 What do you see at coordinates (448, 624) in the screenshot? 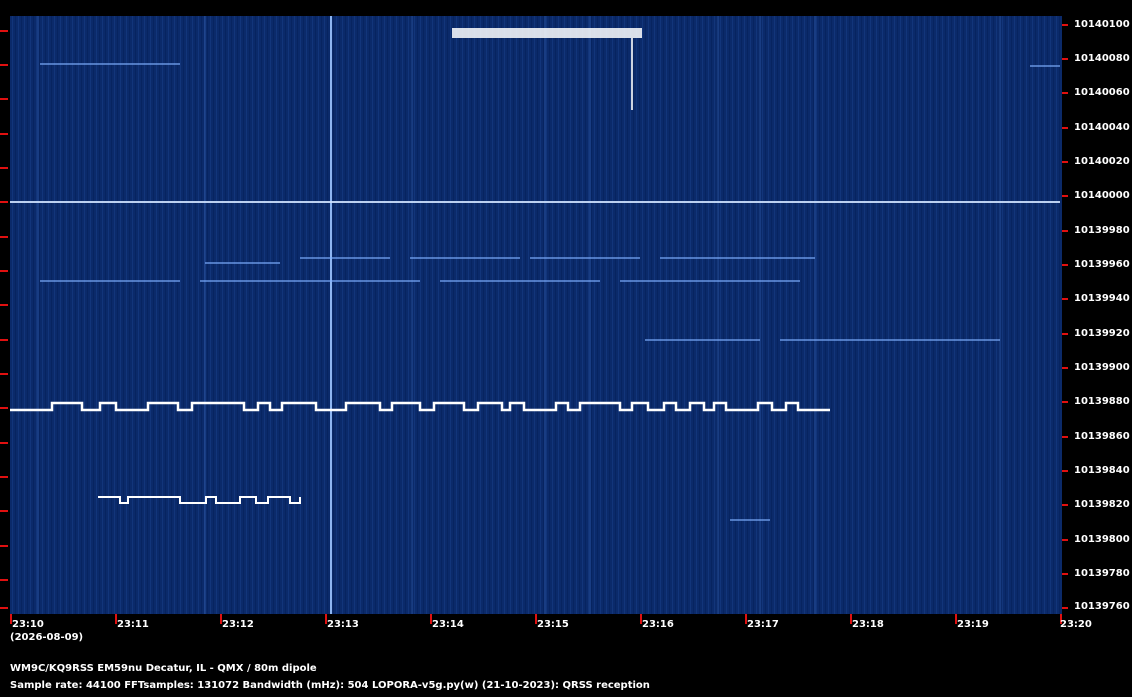
I see `time-label: 23:14` at bounding box center [448, 624].